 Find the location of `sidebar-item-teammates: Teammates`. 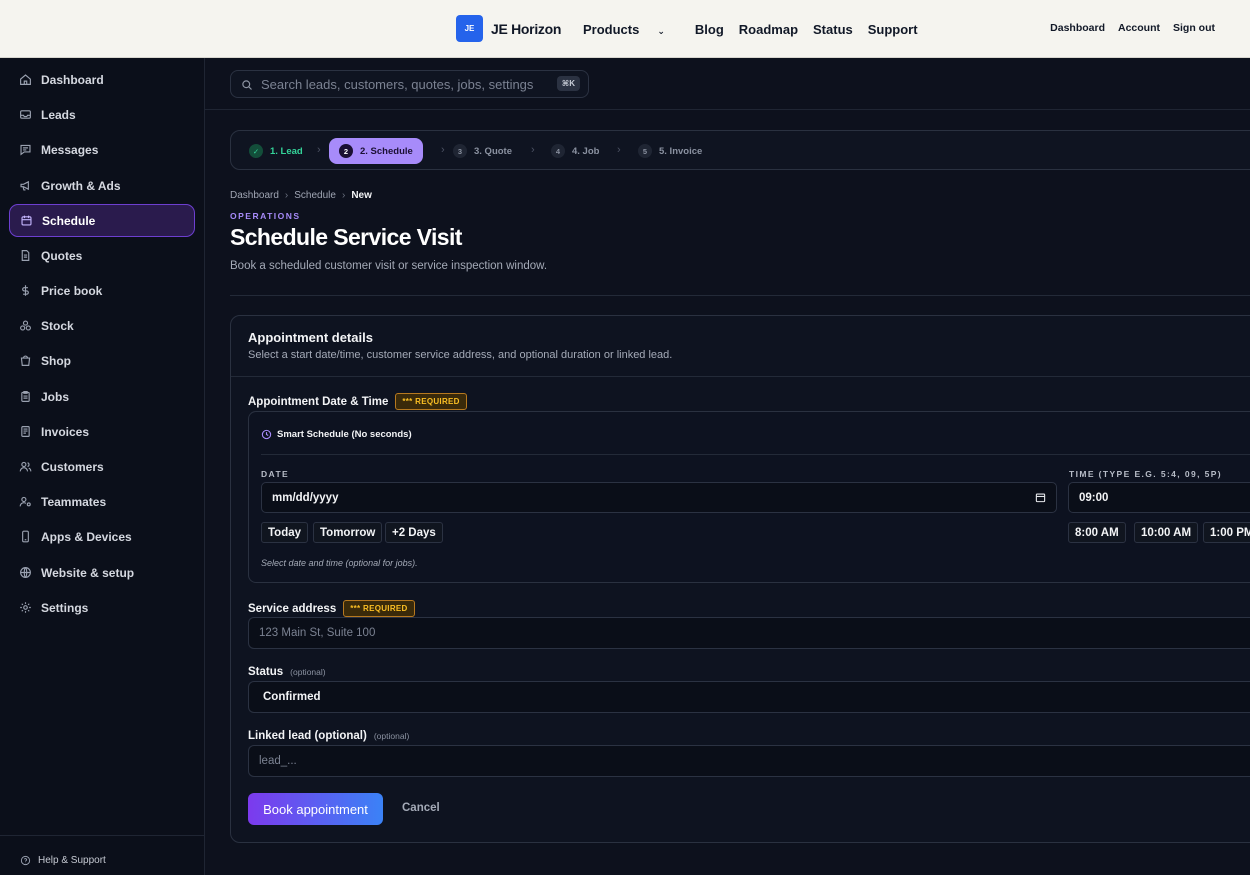

sidebar-item-teammates: Teammates is located at coordinates (102, 501).